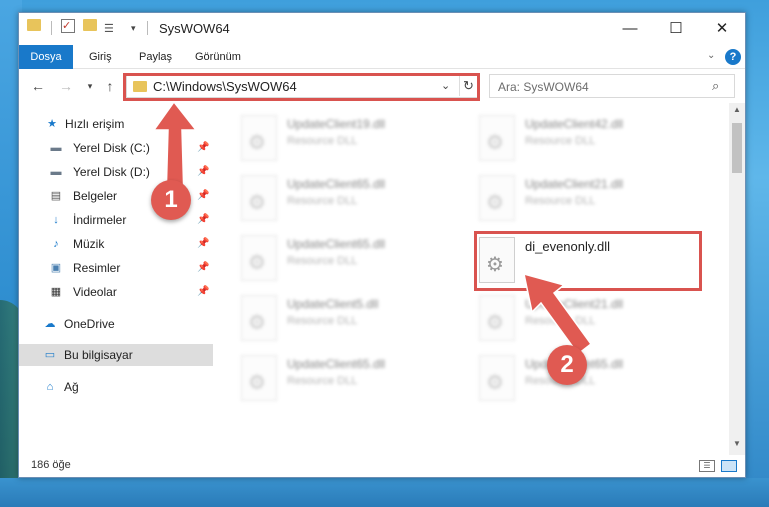  What do you see at coordinates (50, 387) in the screenshot?
I see `network-icon: ⌂` at bounding box center [50, 387].